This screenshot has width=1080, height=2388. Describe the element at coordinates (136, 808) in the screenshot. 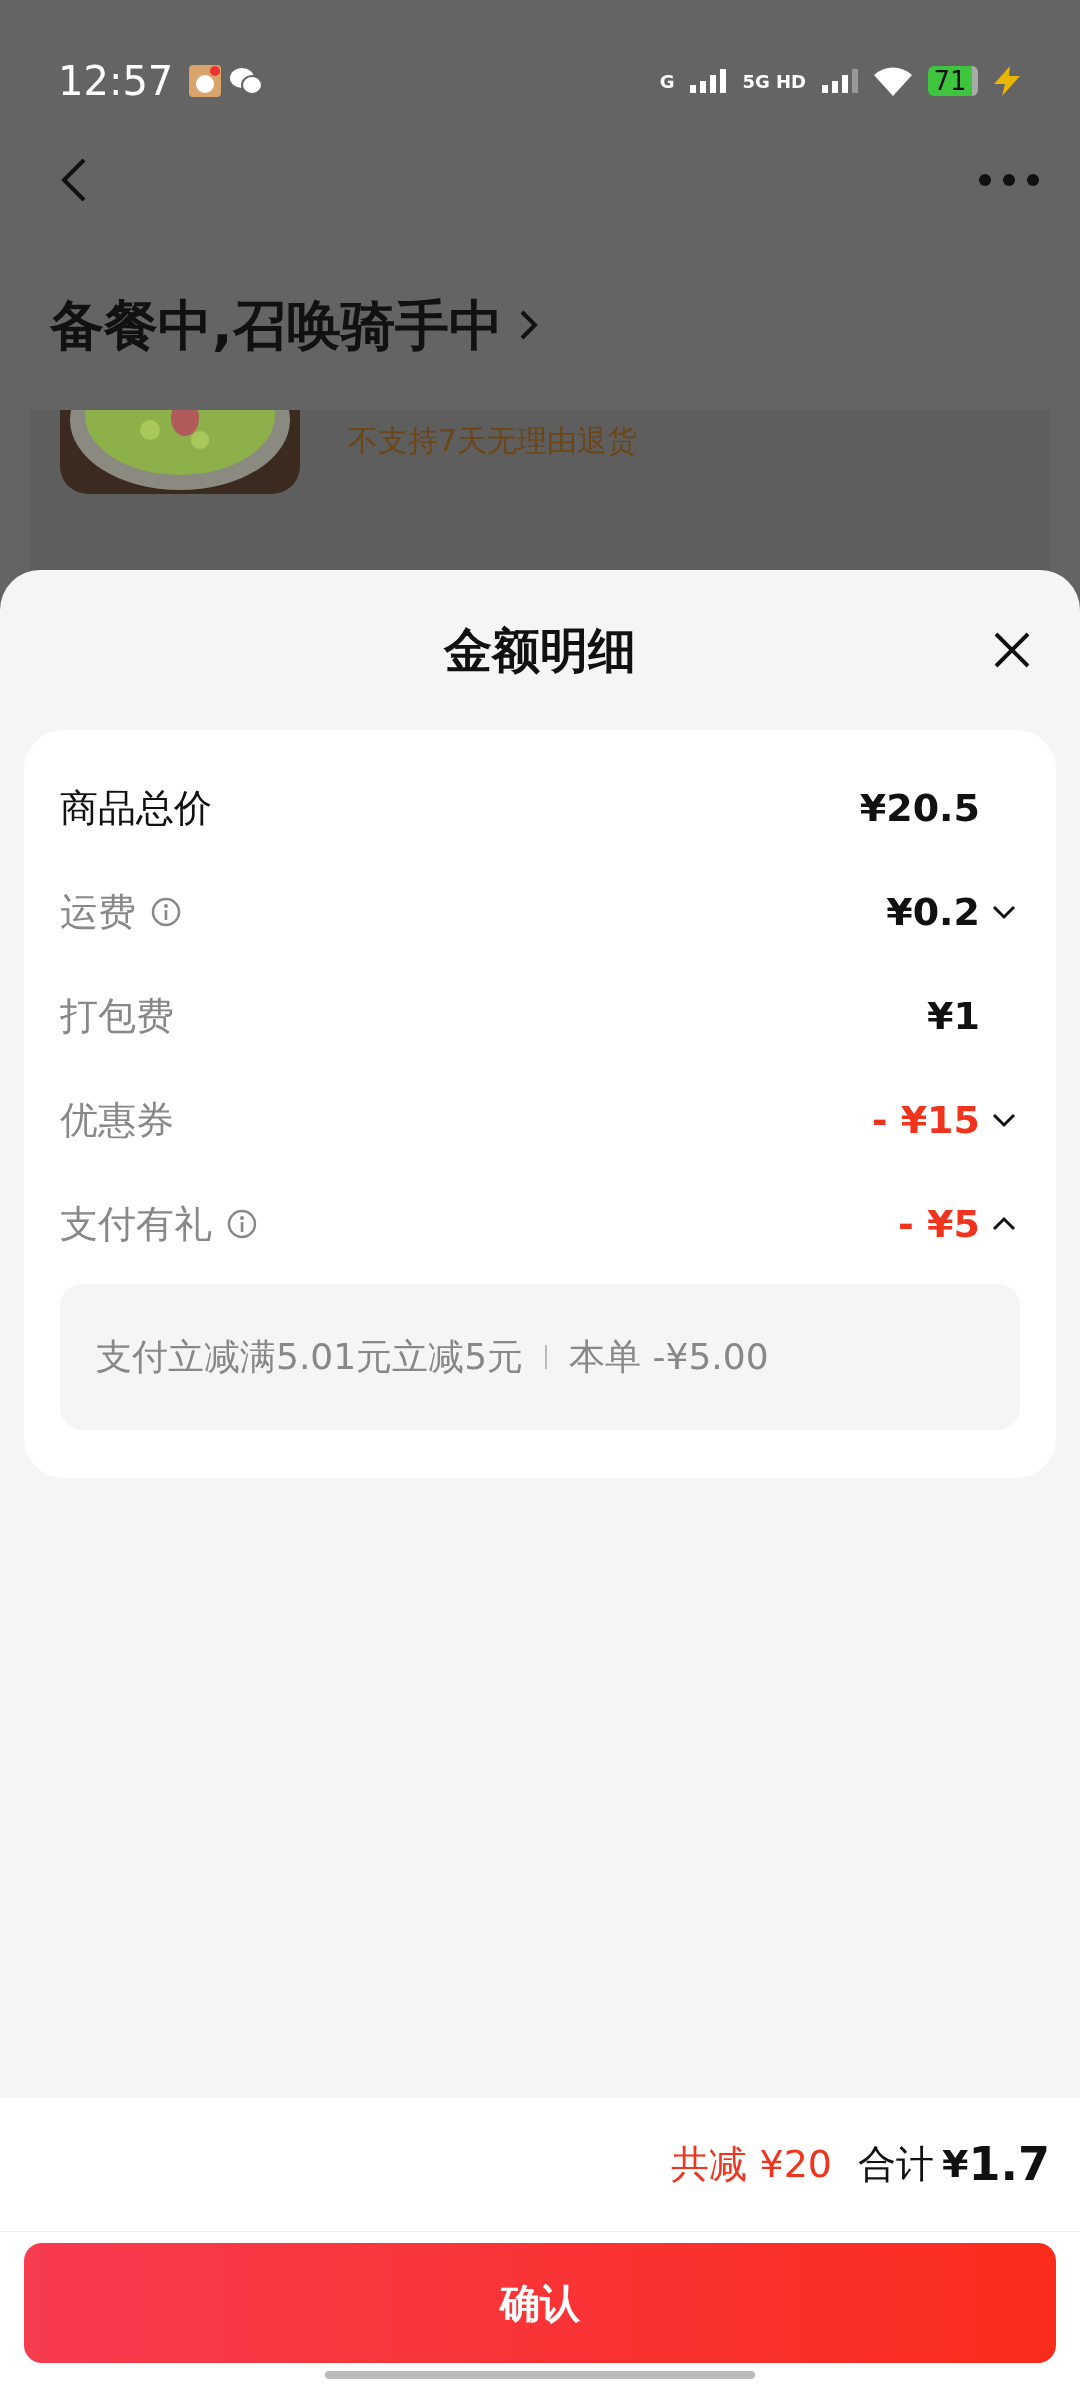

I see `fee-label: 商品总价` at that location.